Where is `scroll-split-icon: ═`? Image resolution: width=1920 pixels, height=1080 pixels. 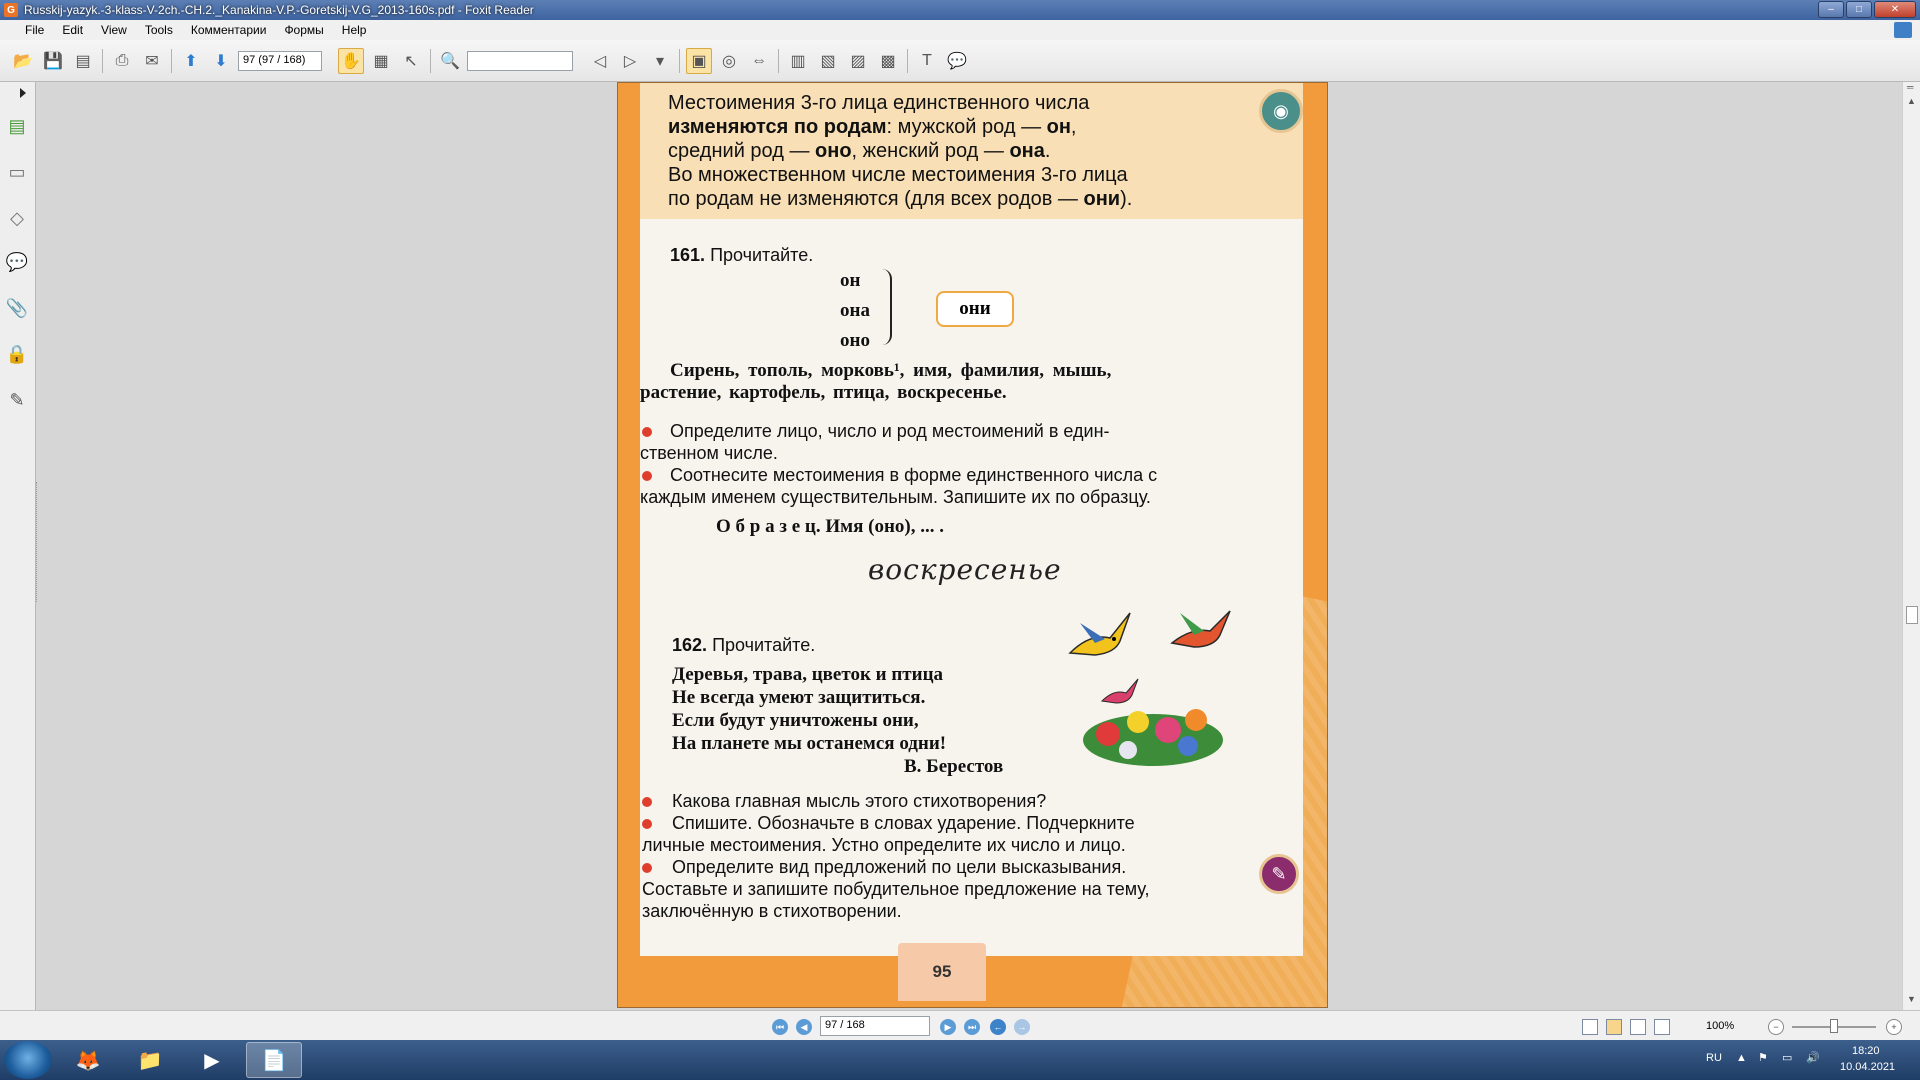 scroll-split-icon: ═ is located at coordinates (1910, 87).